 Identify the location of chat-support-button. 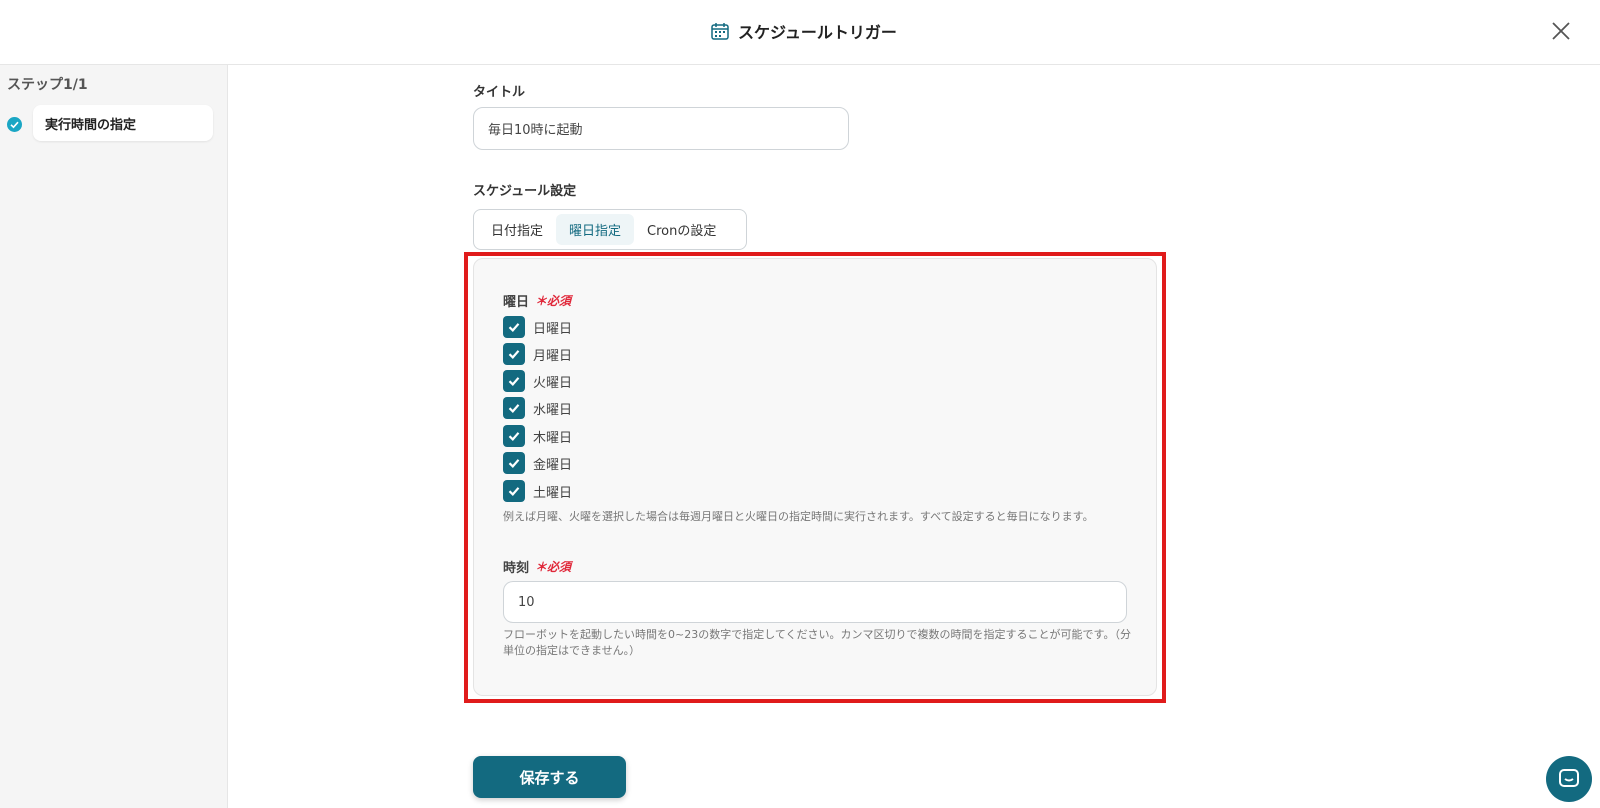
(1569, 779).